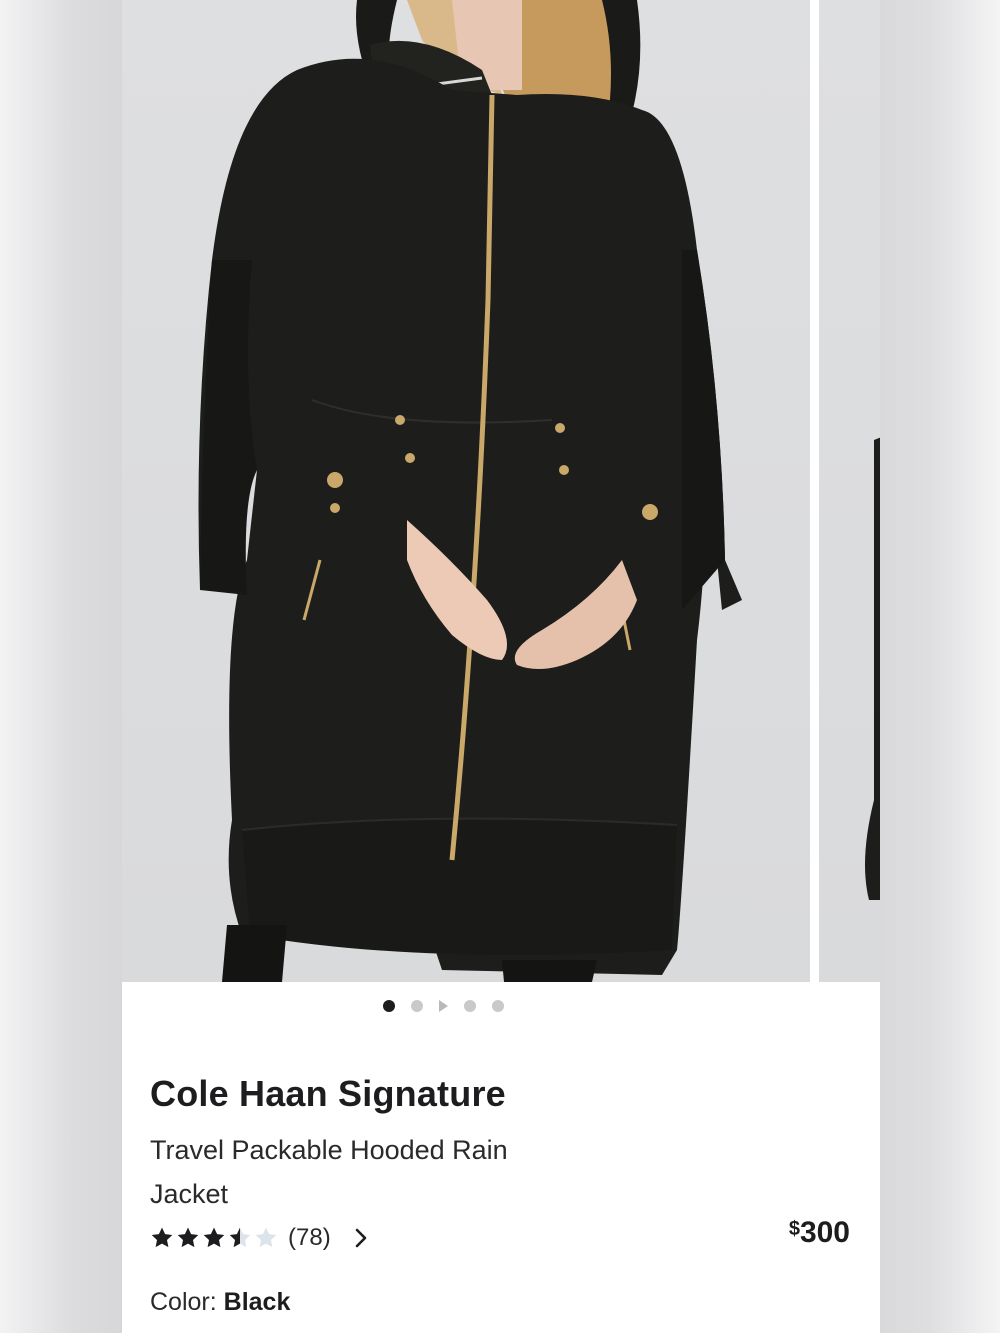  What do you see at coordinates (849, 491) in the screenshot?
I see `product-image-next` at bounding box center [849, 491].